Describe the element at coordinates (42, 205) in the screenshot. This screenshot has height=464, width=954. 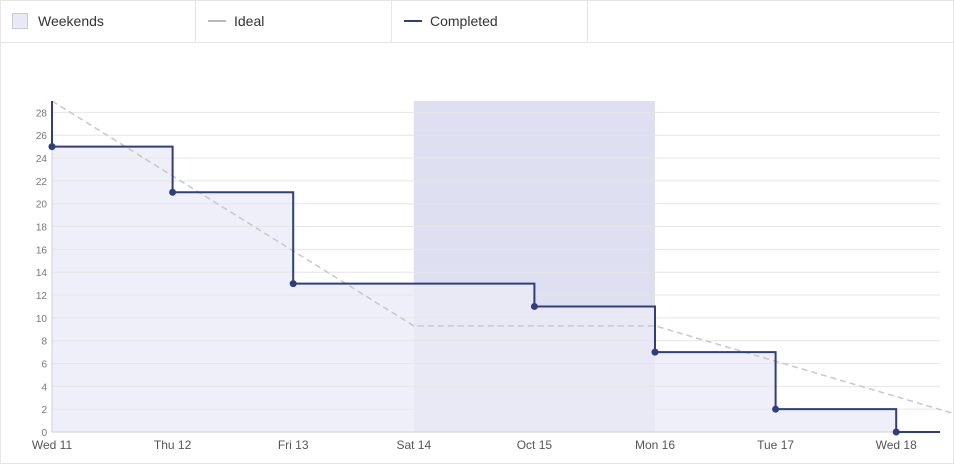
I see `y-tick-label-20: 20` at that location.